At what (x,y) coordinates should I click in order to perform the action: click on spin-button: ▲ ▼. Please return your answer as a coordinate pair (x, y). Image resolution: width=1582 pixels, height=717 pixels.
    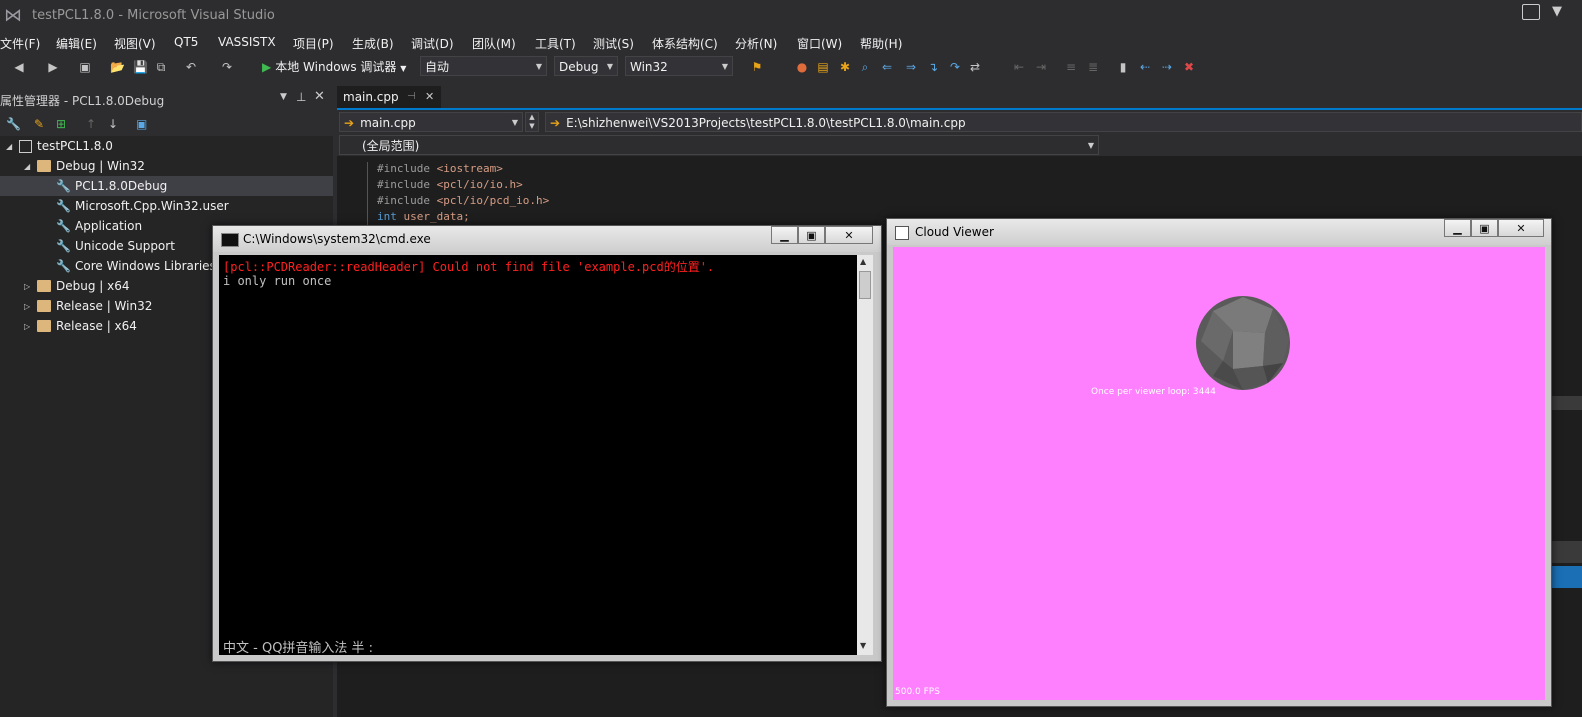
    Looking at the image, I should click on (532, 122).